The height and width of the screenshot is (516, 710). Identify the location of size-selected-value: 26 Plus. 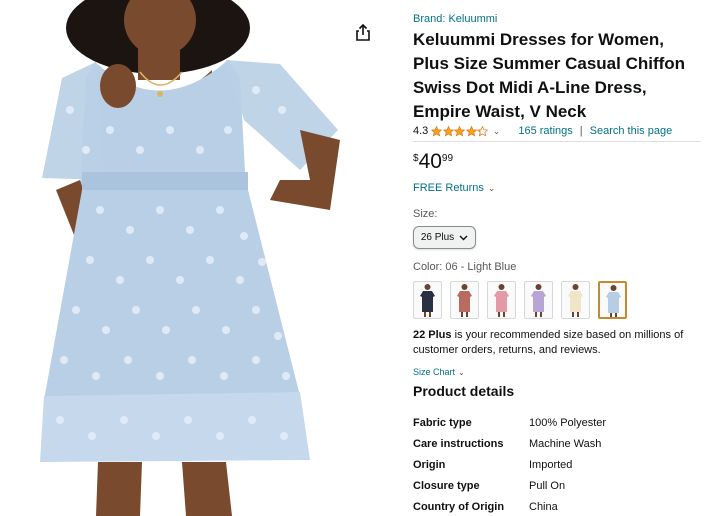
(437, 237).